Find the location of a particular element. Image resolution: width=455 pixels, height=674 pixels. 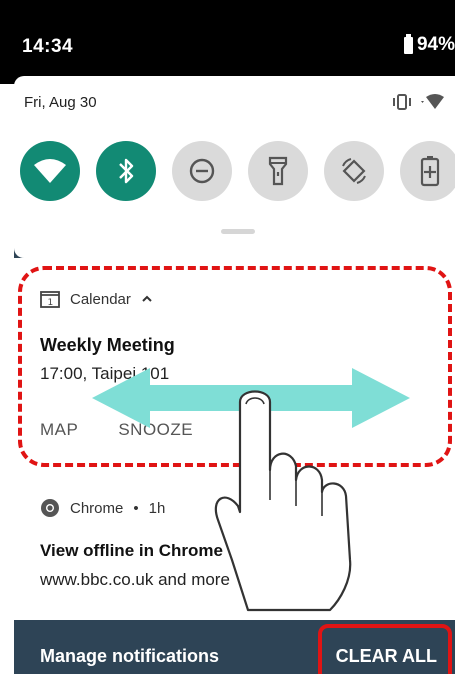

snooze-button: SNOOZE is located at coordinates (155, 430).